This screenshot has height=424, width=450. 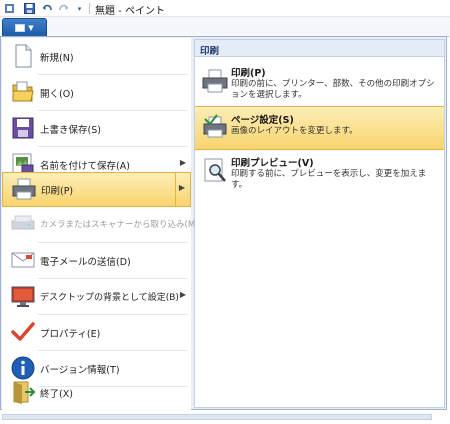 What do you see at coordinates (57, 191) in the screenshot?
I see `menu-item-label: 印刷(P)` at bounding box center [57, 191].